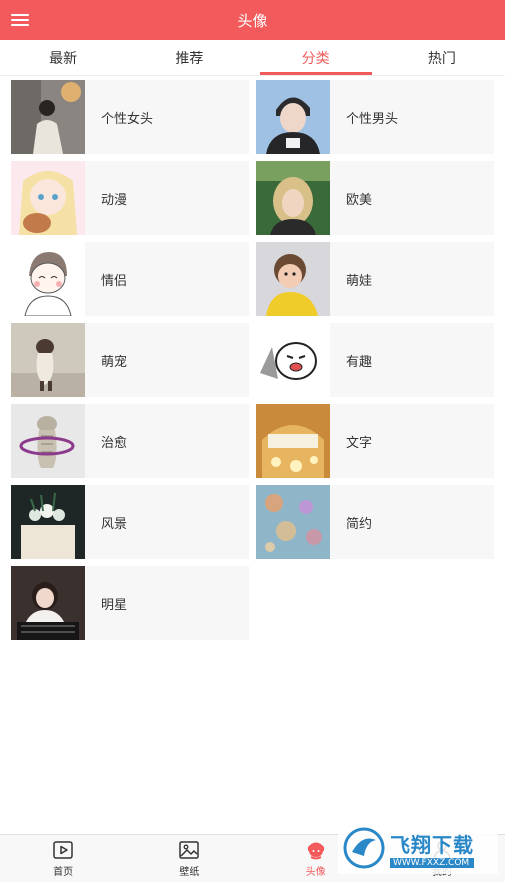 This screenshot has width=505, height=882. Describe the element at coordinates (189, 850) in the screenshot. I see `image-icon` at that location.